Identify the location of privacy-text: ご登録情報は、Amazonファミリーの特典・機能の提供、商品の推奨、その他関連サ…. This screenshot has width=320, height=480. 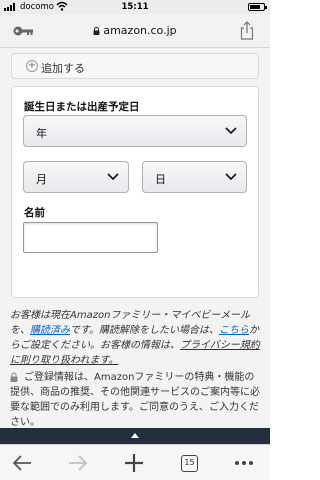
(135, 400).